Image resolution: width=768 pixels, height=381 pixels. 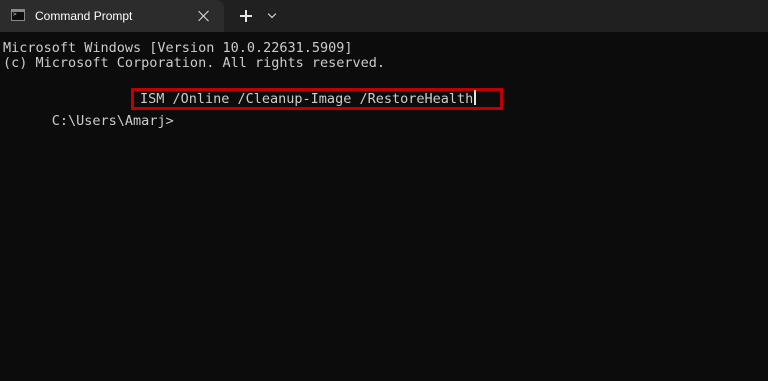 I want to click on tab-command-prompt: Command Prompt, so click(x=112, y=16).